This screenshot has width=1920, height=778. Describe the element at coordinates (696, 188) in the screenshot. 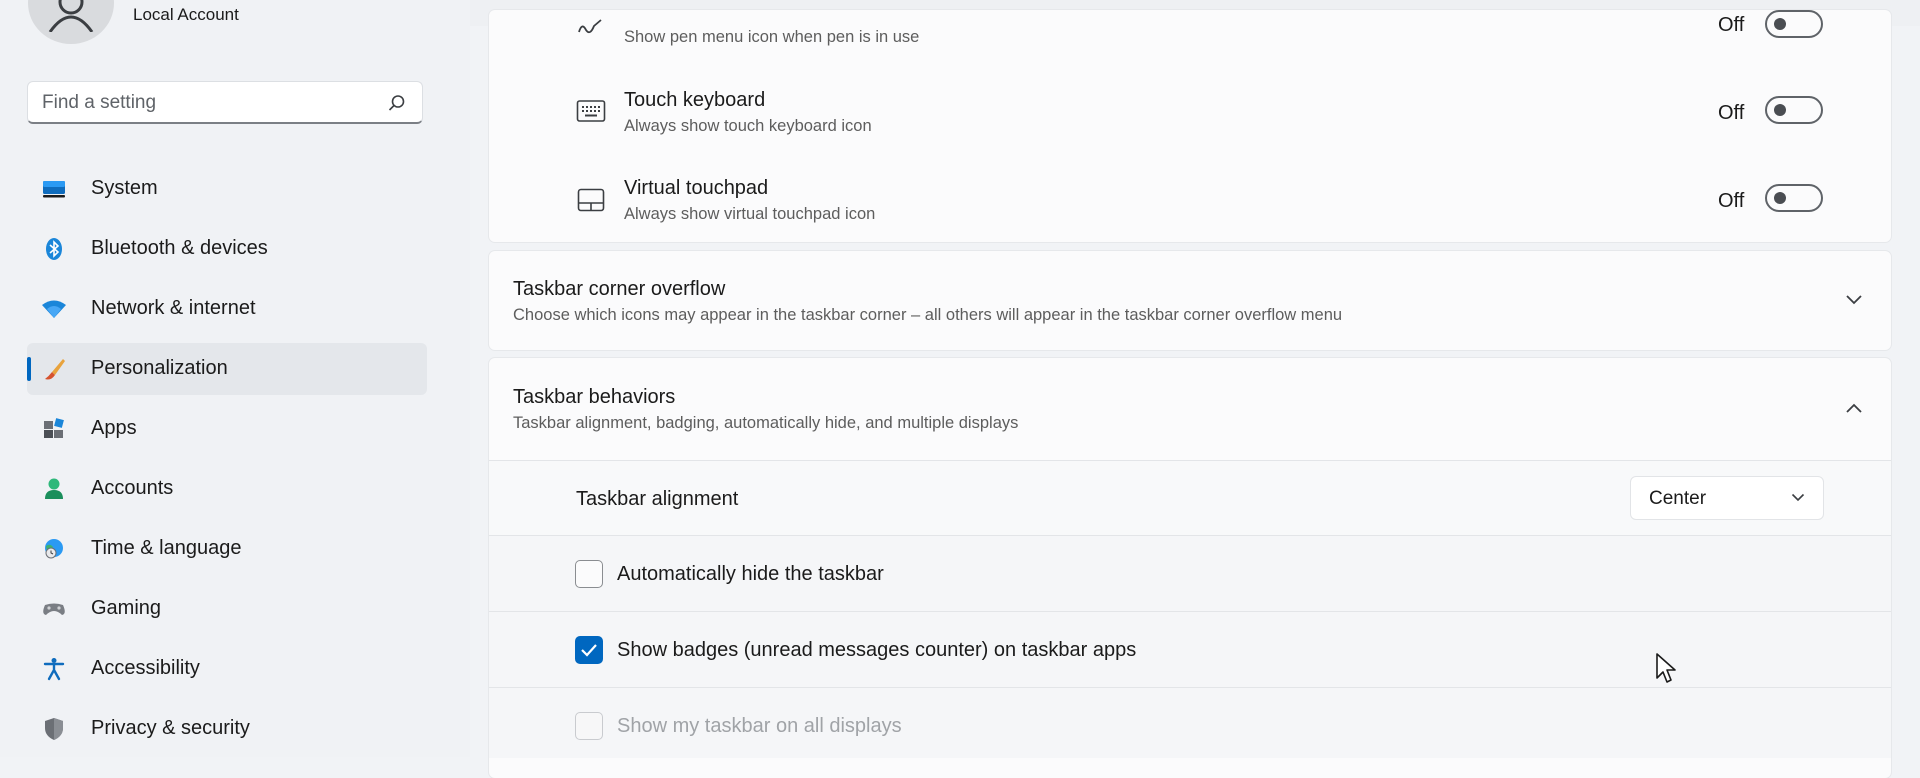

I see `virtual-touchpad-title: Virtual touchpad` at that location.